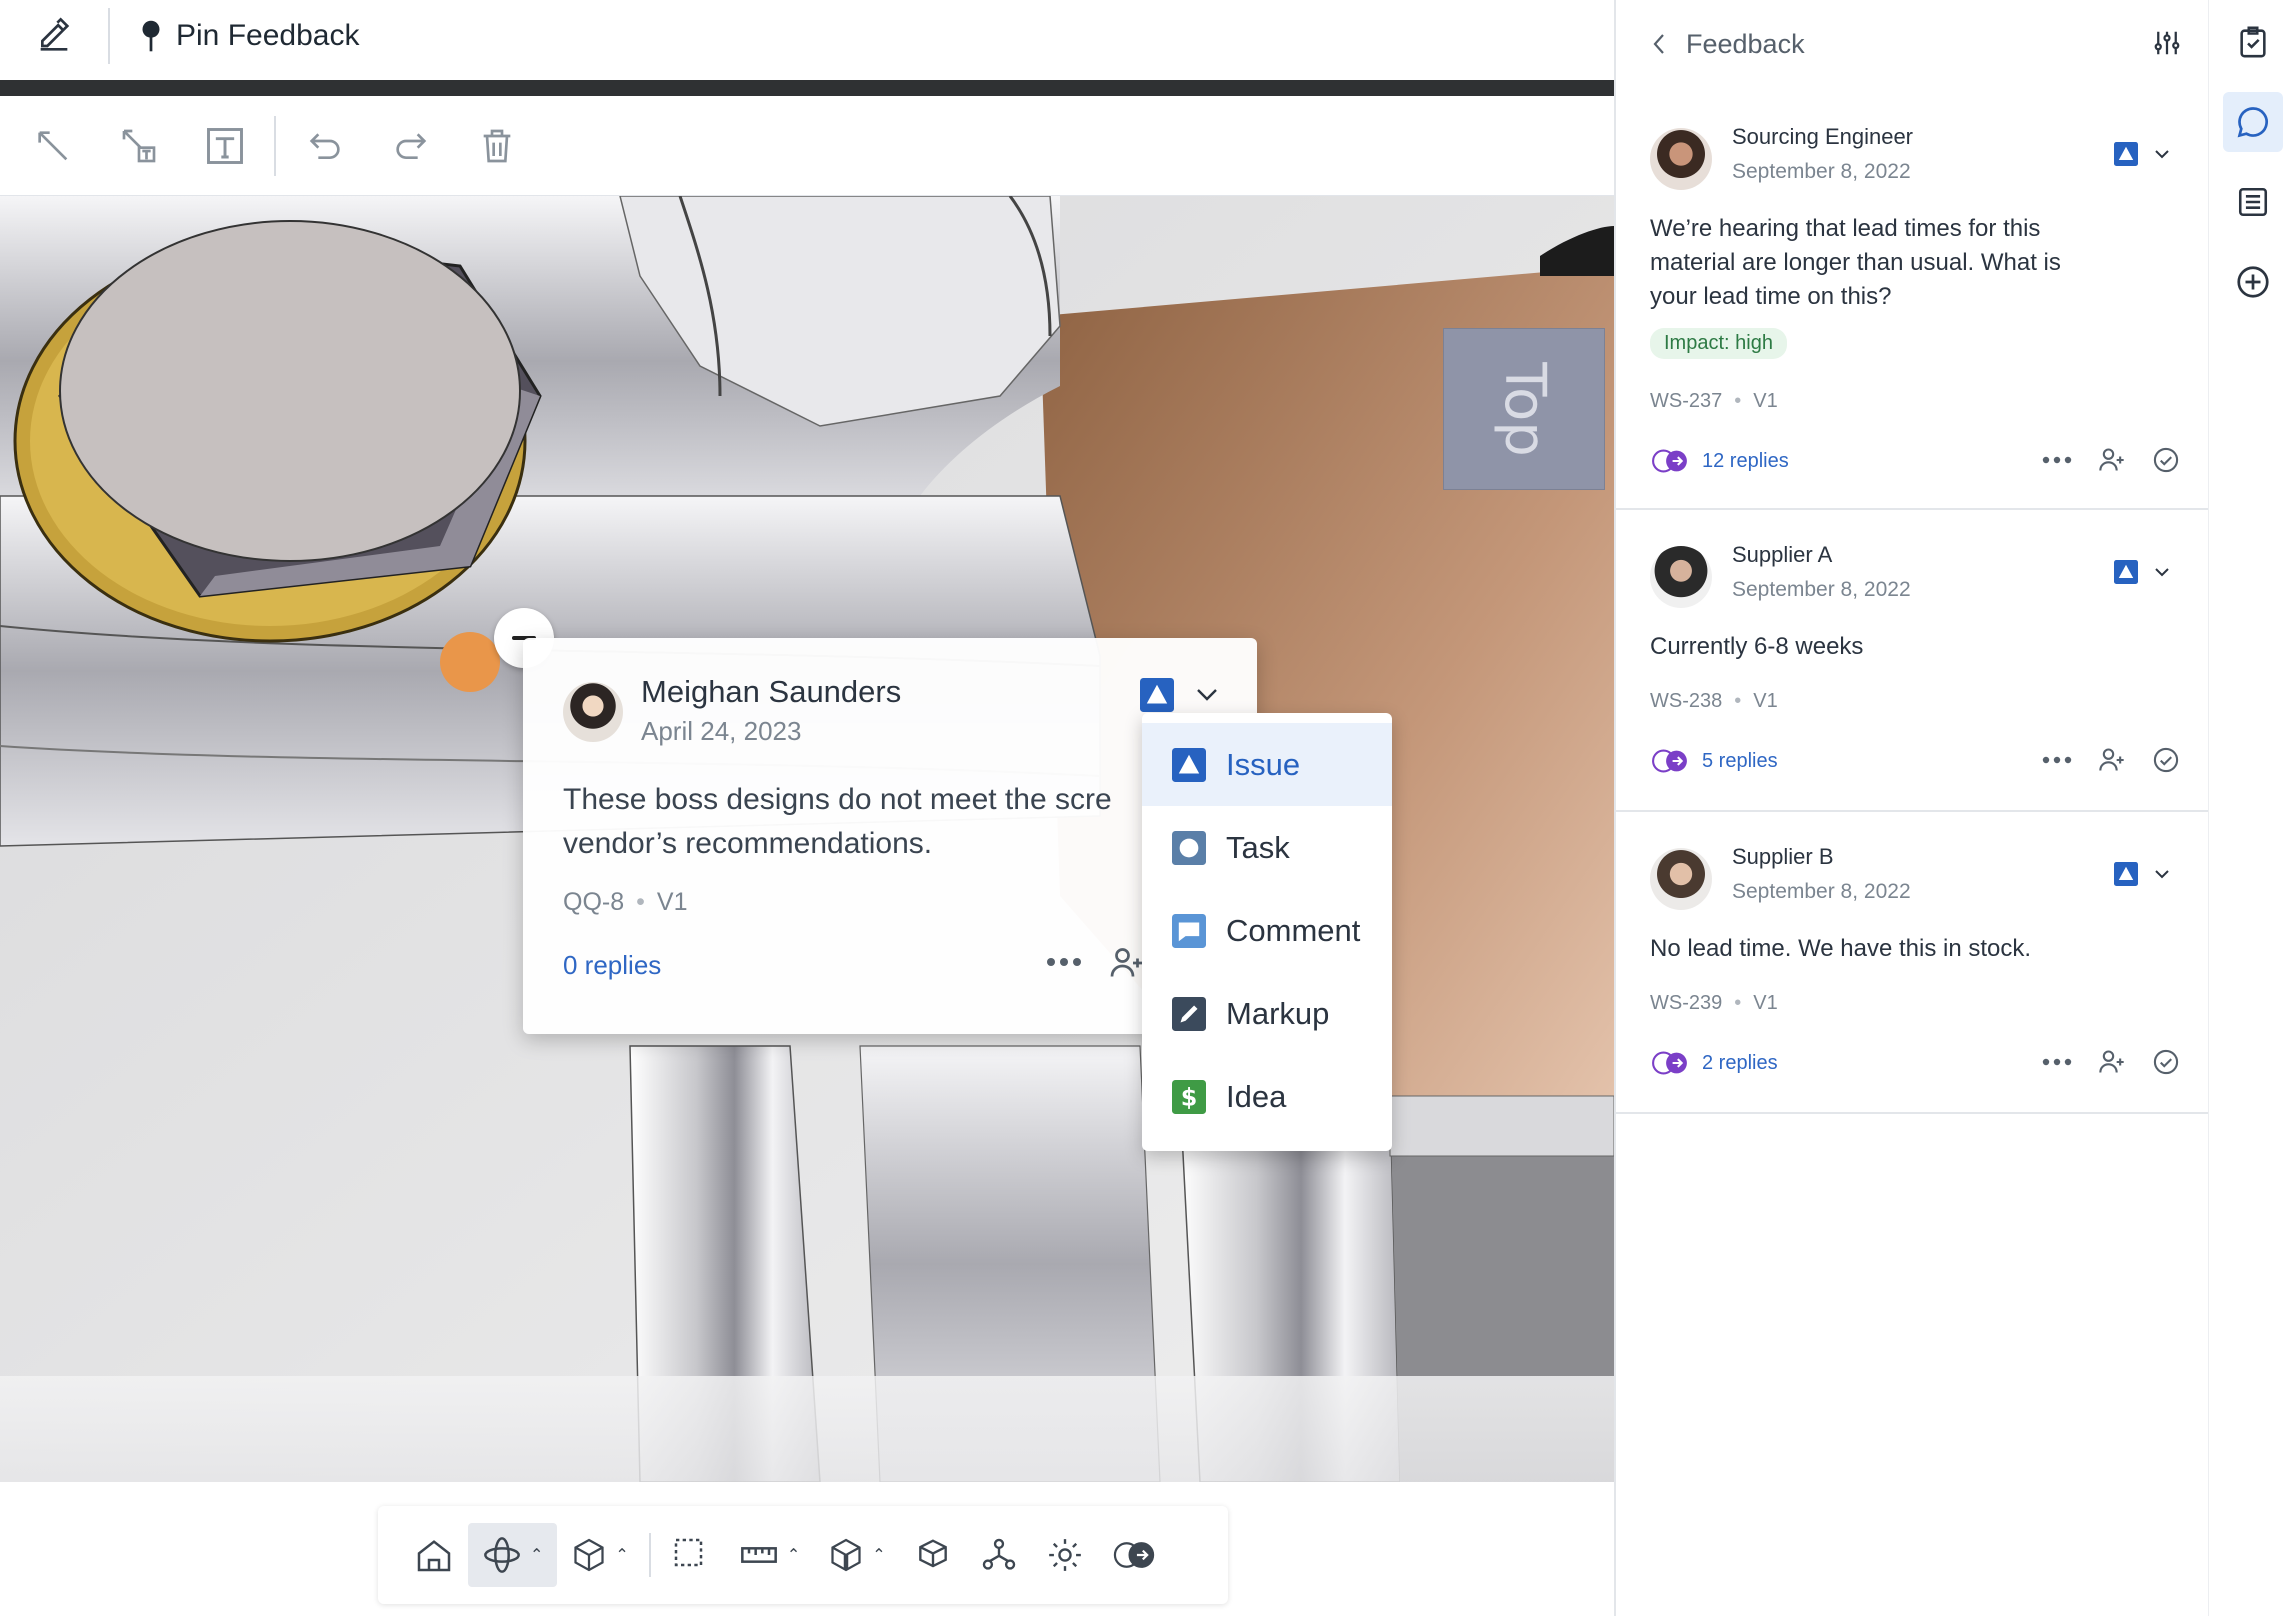  Describe the element at coordinates (807, 88) in the screenshot. I see `header-divider` at that location.